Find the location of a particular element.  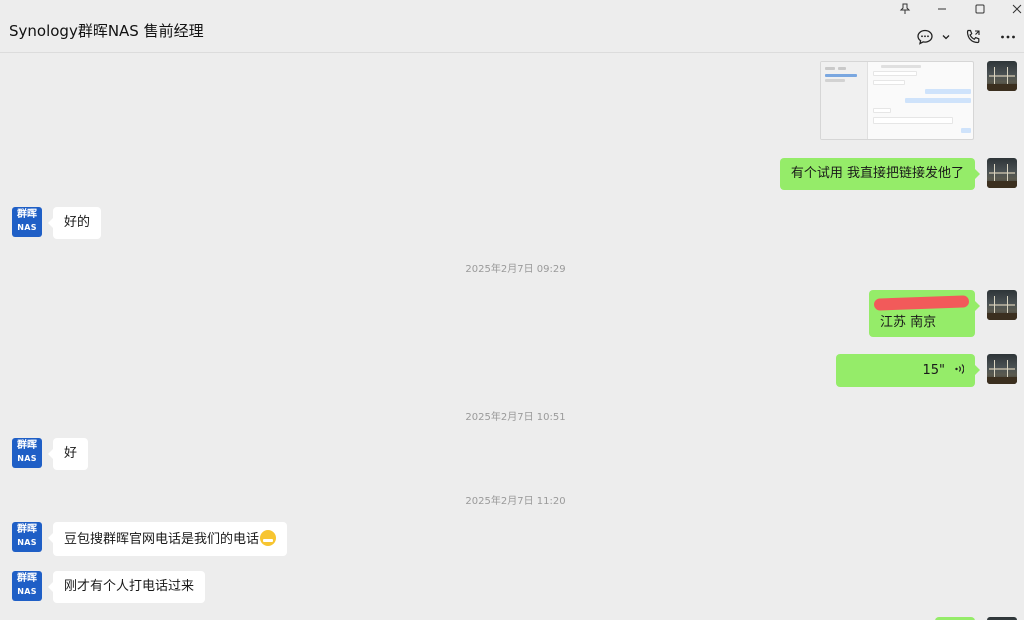

message-bubble-incoming: 好 is located at coordinates (68, 454).